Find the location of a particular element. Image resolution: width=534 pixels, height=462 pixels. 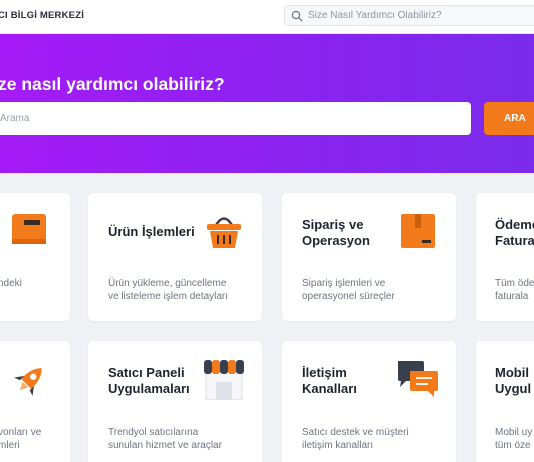

box-icon is located at coordinates (418, 231).